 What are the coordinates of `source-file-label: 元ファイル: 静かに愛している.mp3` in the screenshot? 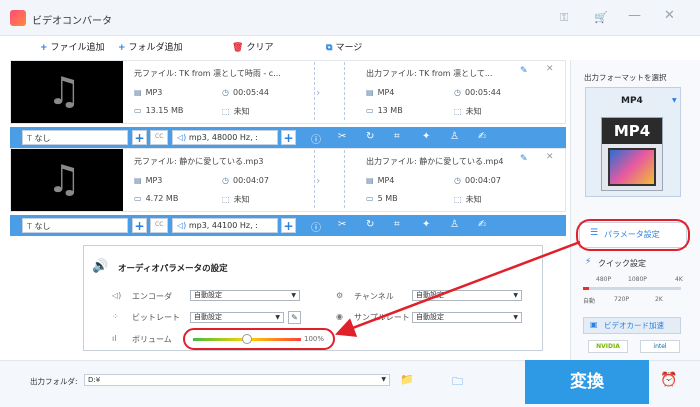 It's located at (199, 161).